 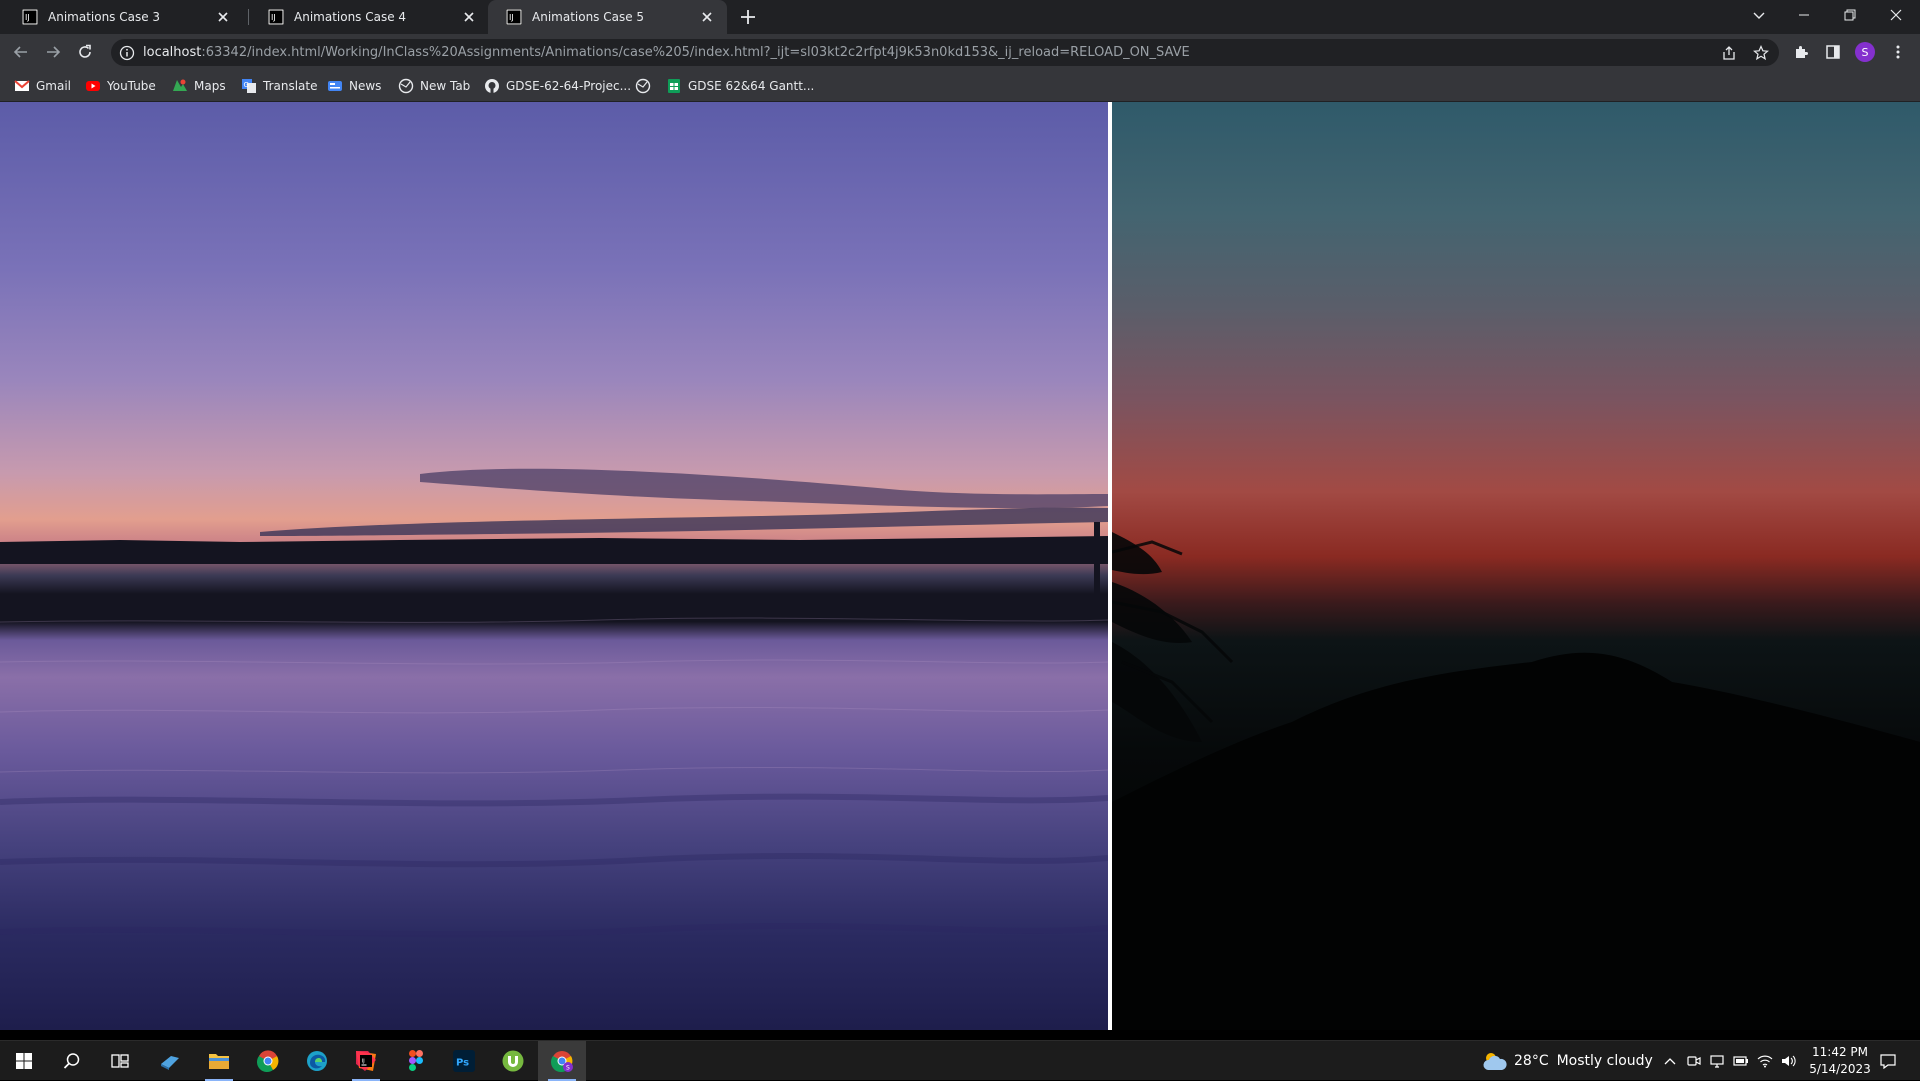 What do you see at coordinates (568, 1068) in the screenshot?
I see `svg-text: S` at bounding box center [568, 1068].